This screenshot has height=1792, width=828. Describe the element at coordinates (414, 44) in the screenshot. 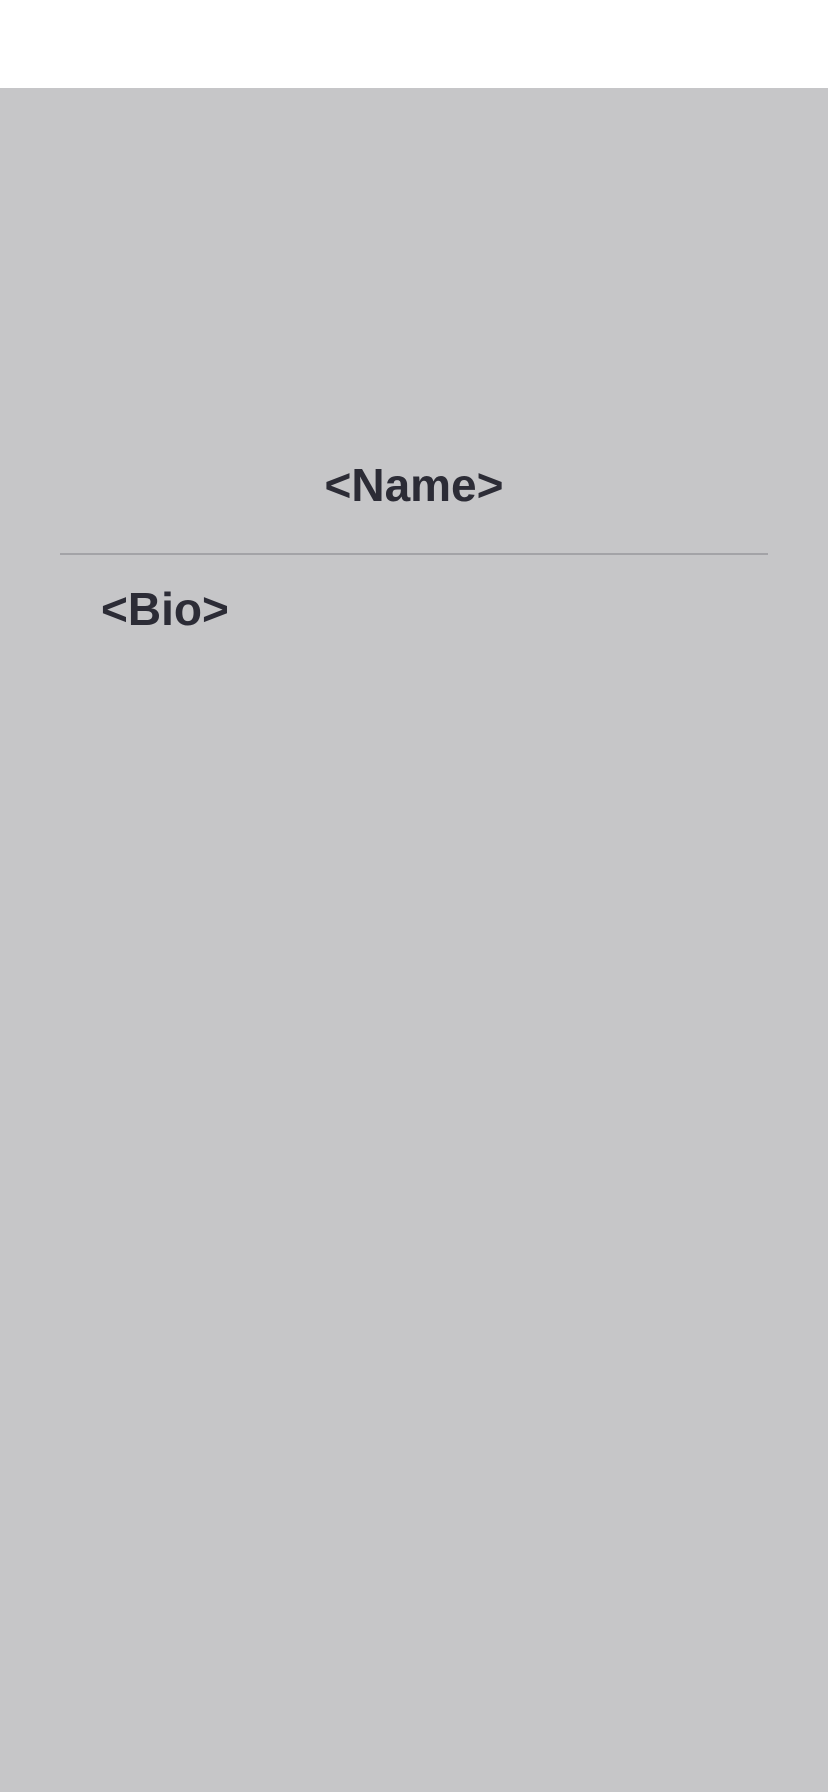

I see `status-bar` at that location.